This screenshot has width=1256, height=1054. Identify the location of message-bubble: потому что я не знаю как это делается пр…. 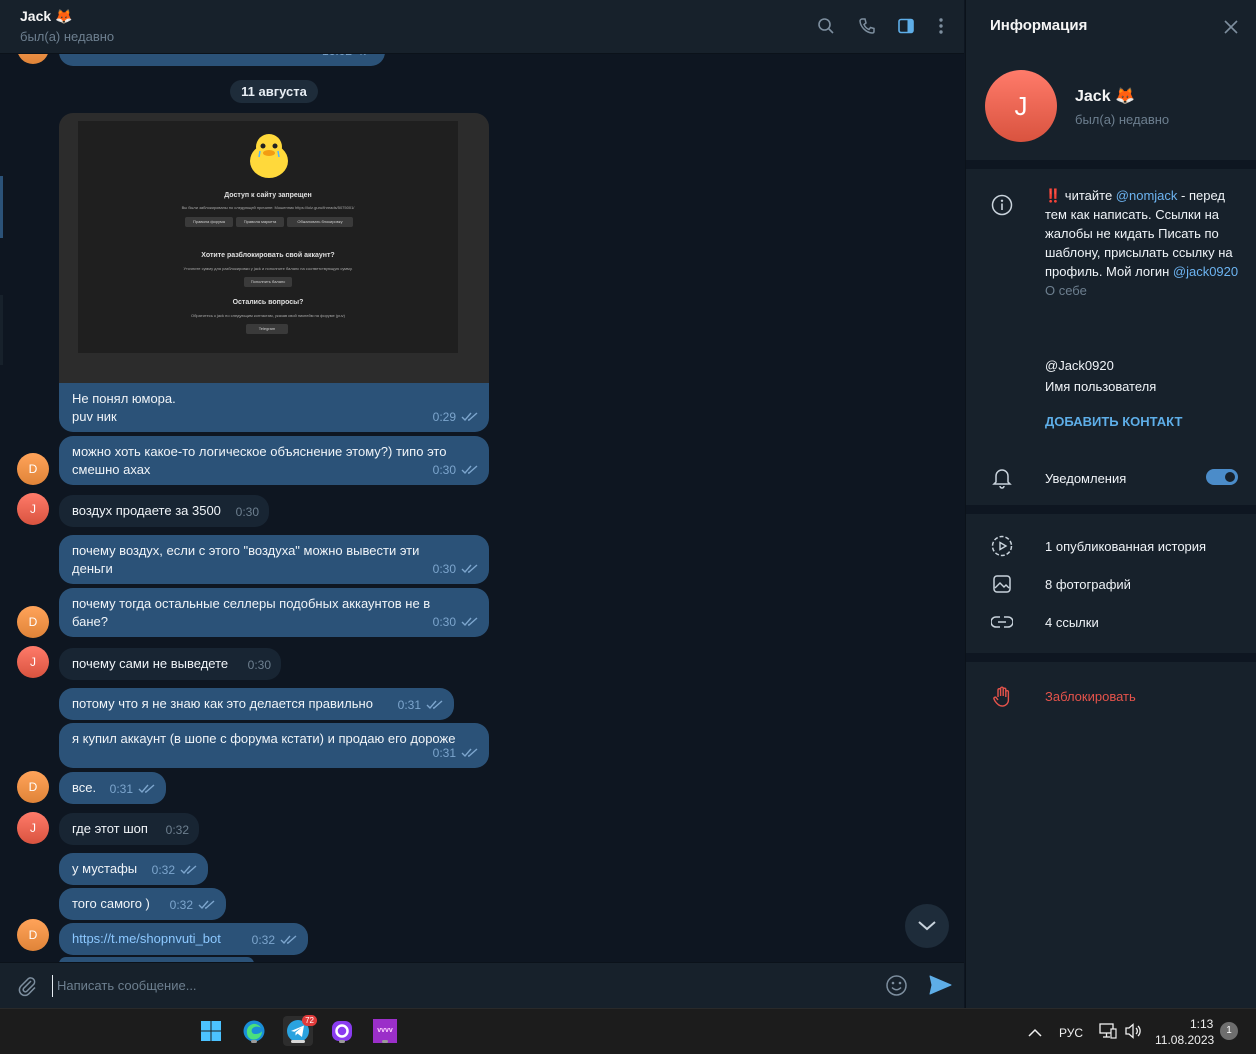
(256, 704).